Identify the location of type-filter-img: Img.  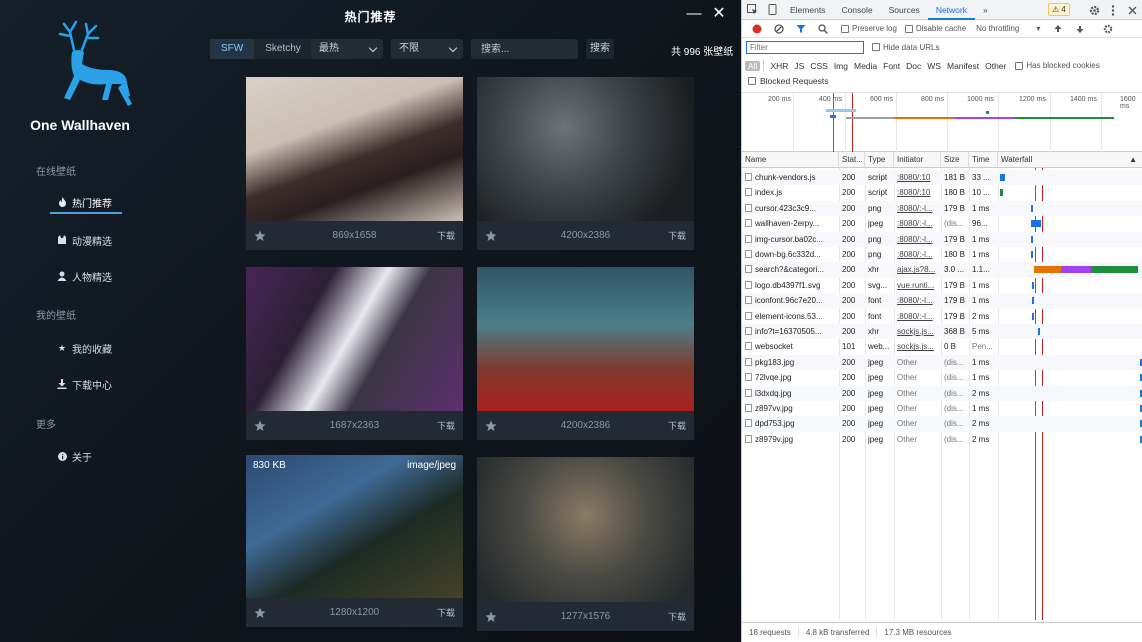
(841, 66).